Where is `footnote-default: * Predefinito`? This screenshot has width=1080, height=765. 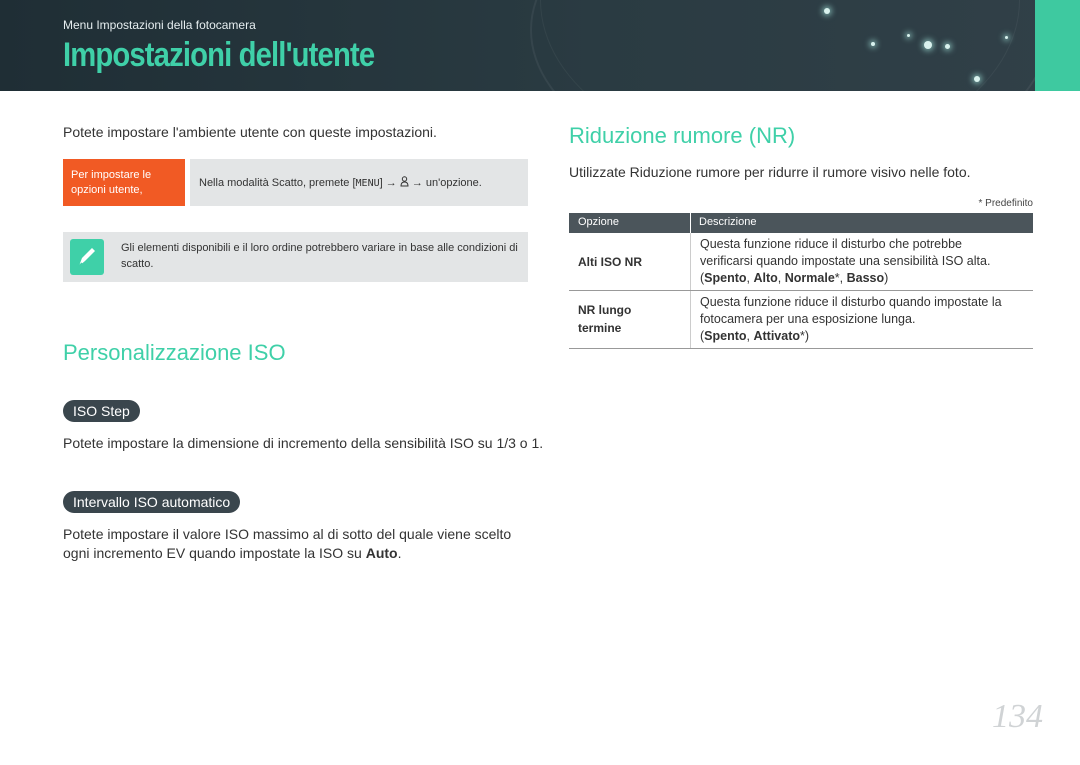 footnote-default: * Predefinito is located at coordinates (1005, 203).